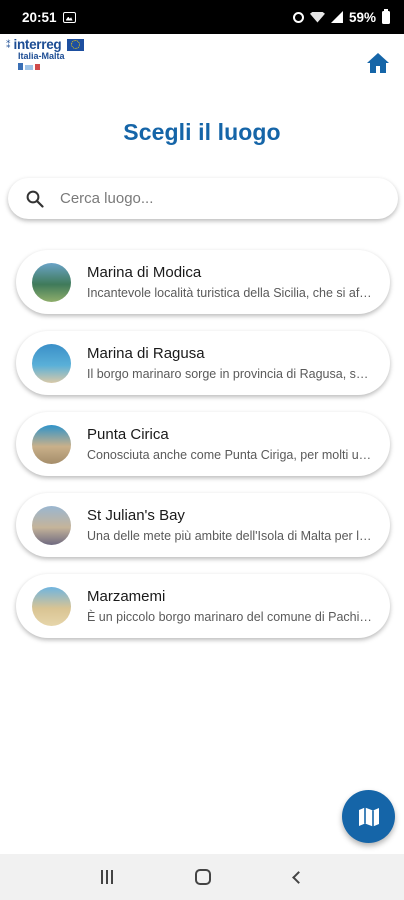  Describe the element at coordinates (362, 17) in the screenshot. I see `battery-percent: 59%` at that location.